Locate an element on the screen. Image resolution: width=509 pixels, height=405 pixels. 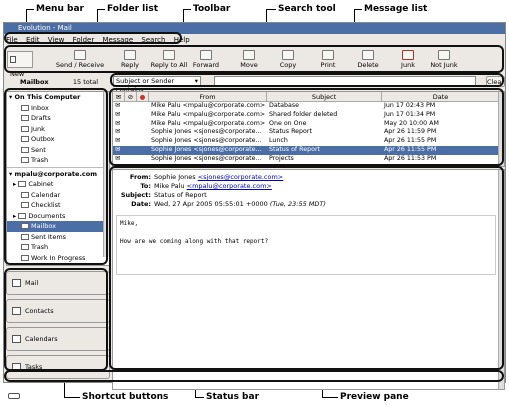
highlight-search is located at coordinates (307, 80).